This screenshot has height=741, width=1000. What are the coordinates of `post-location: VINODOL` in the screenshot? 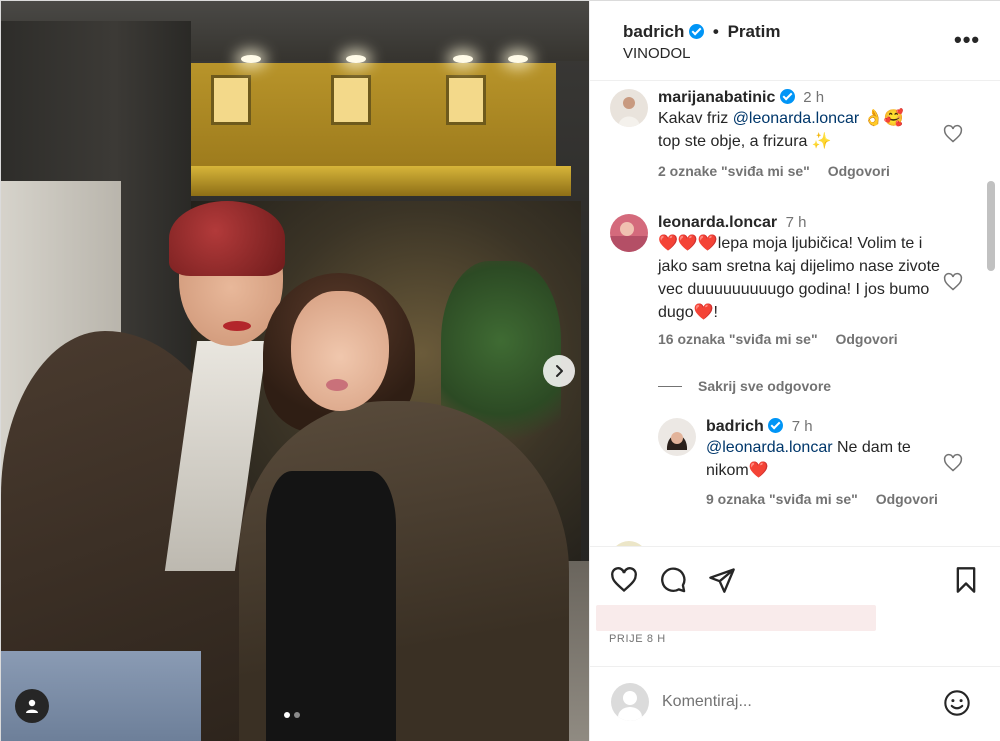 It's located at (657, 53).